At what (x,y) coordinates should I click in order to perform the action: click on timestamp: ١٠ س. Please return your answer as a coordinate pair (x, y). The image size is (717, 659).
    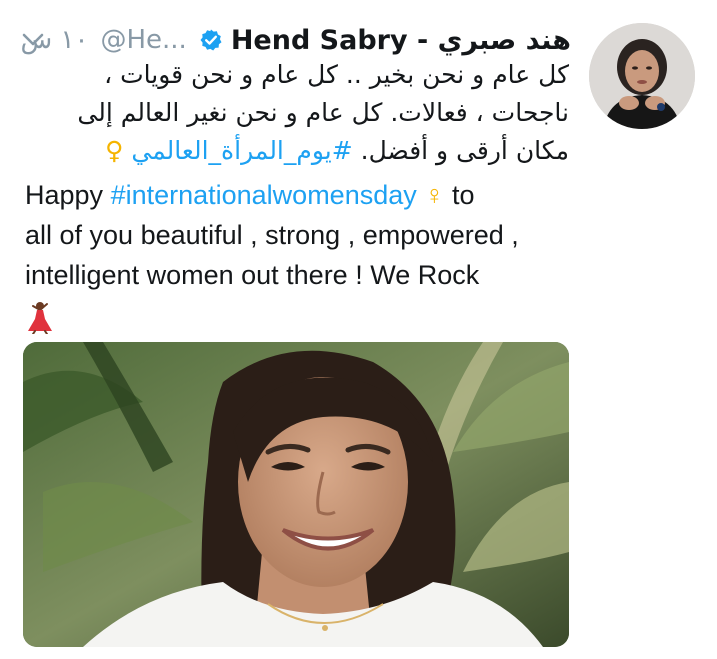
    Looking at the image, I should click on (55, 40).